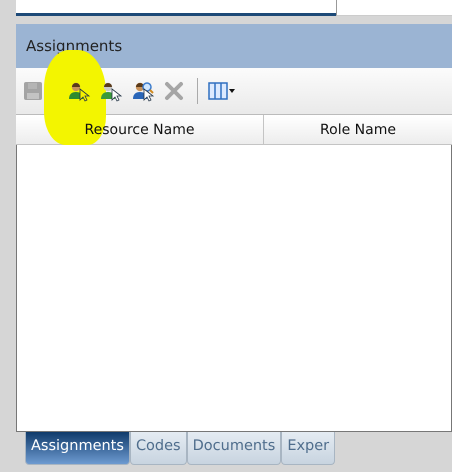 The image size is (452, 472). What do you see at coordinates (308, 448) in the screenshot?
I see `tab: Exper` at bounding box center [308, 448].